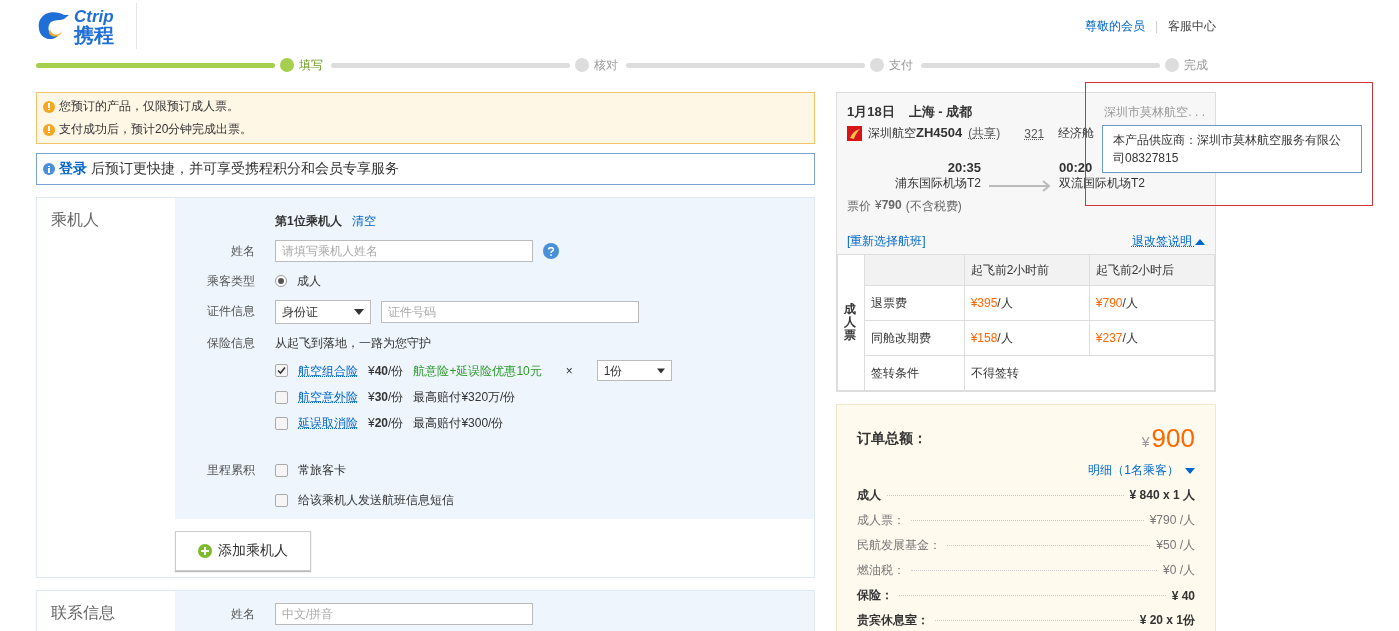 The image size is (1399, 631). Describe the element at coordinates (899, 545) in the screenshot. I see `cost-label: 民航发展基金：` at that location.